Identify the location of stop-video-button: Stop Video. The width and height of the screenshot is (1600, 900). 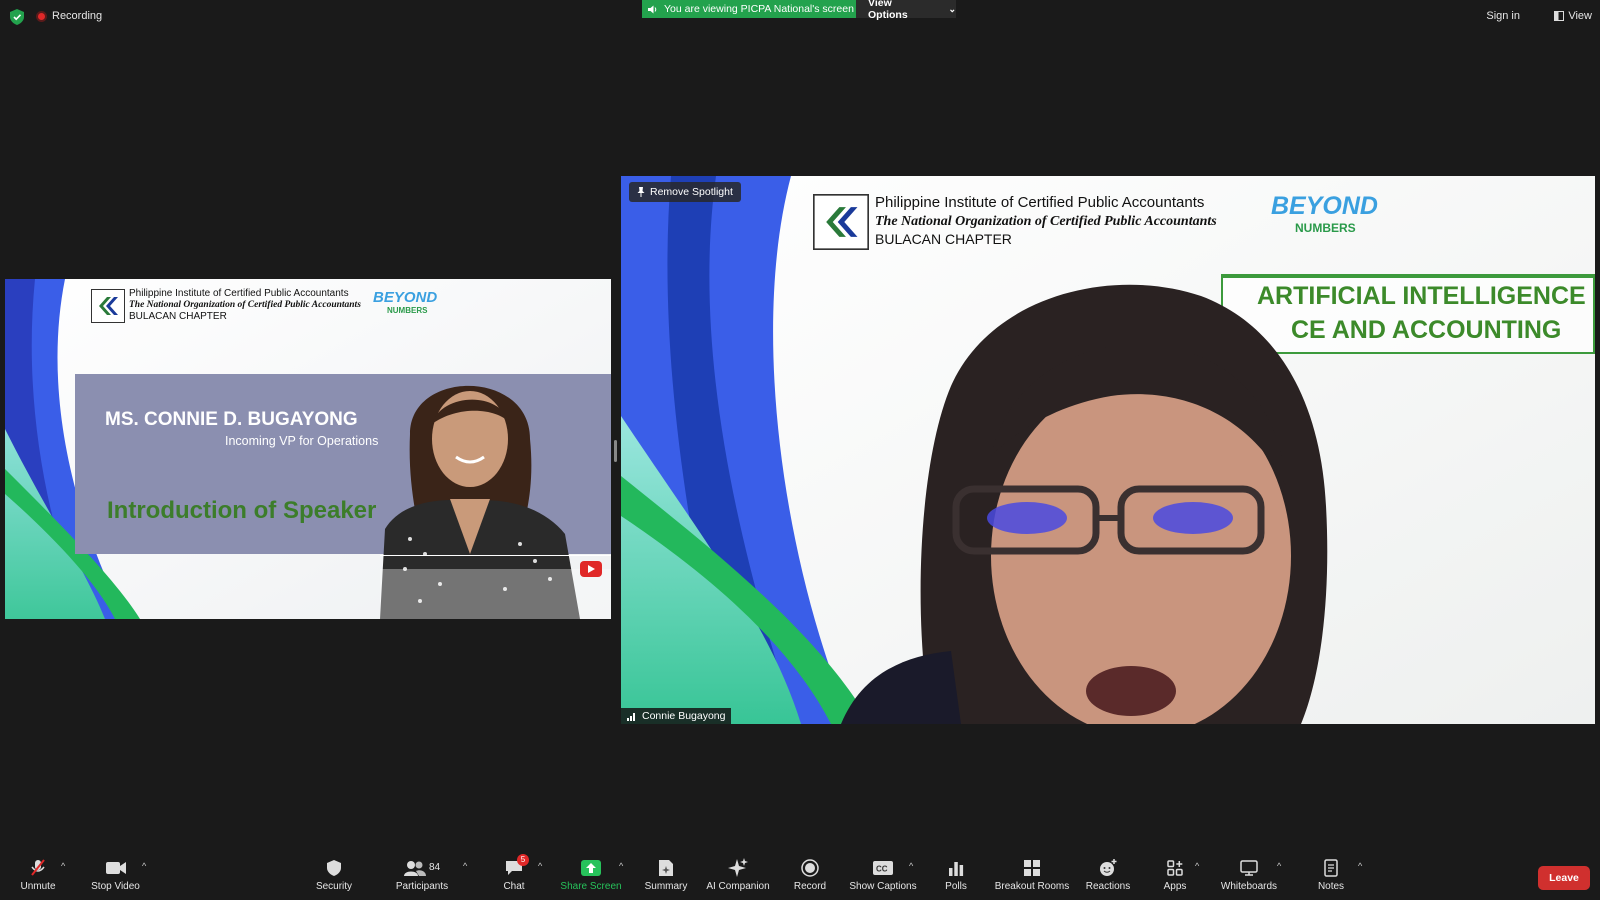
(115, 875).